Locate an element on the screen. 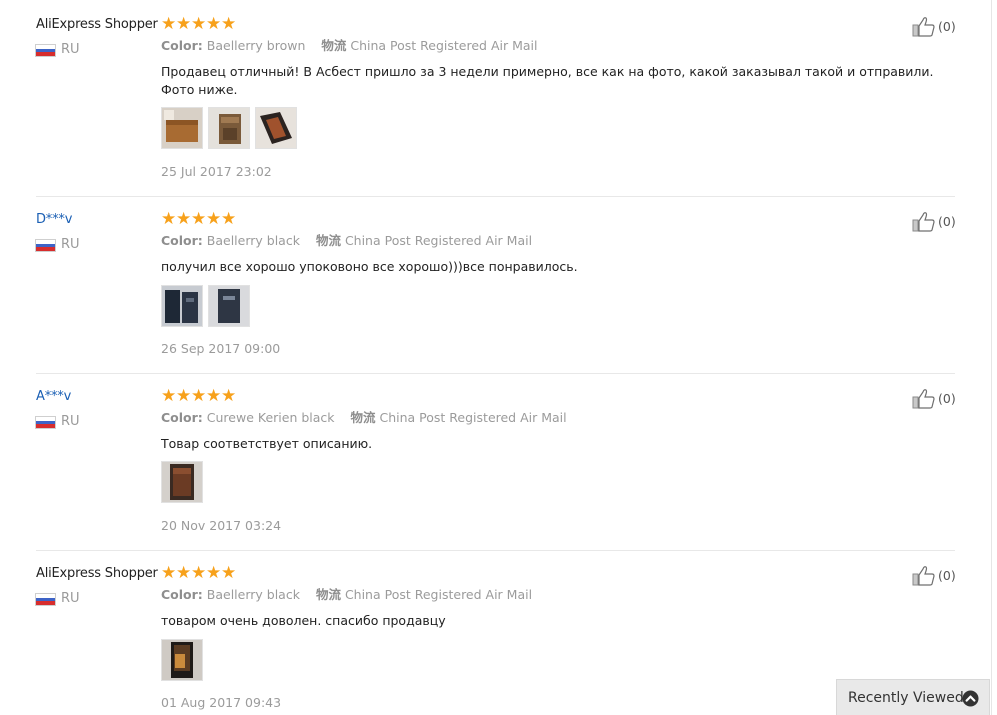  feedback-text: товаром очень доволен. спасибо продавцу is located at coordinates (303, 620).